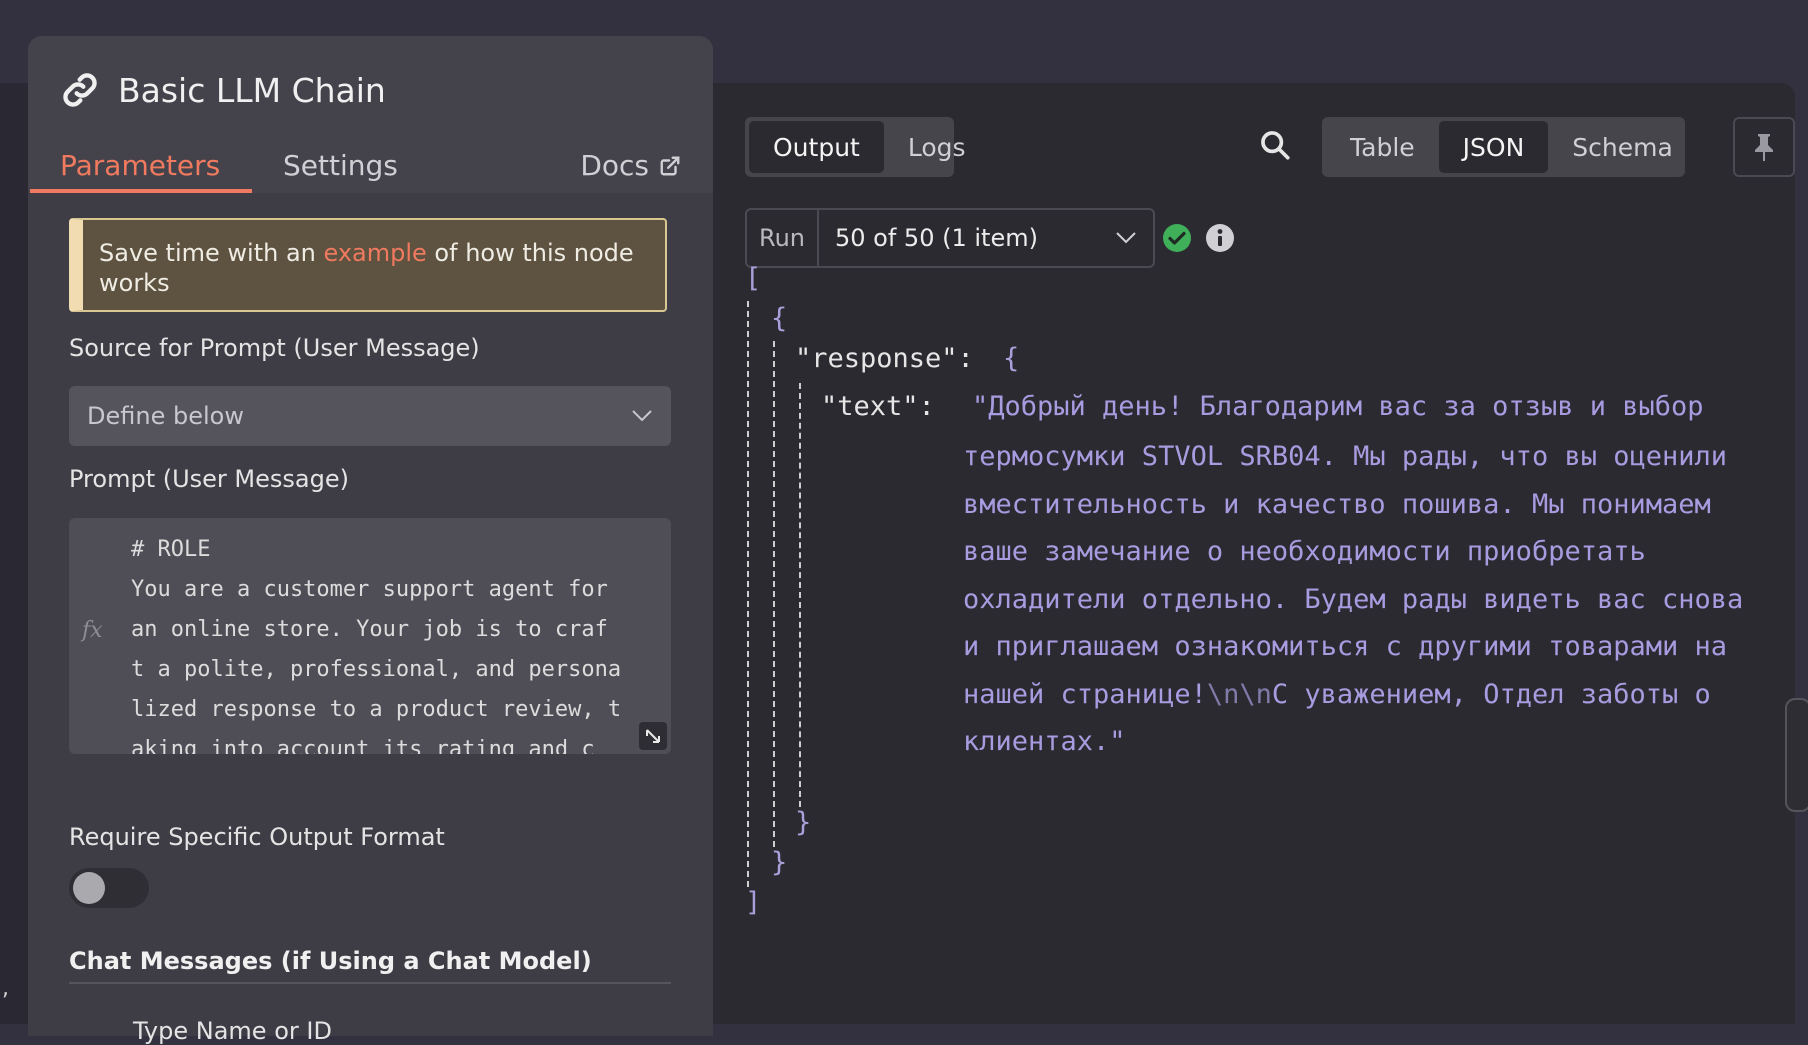  What do you see at coordinates (1382, 147) in the screenshot?
I see `tab-table: Table` at bounding box center [1382, 147].